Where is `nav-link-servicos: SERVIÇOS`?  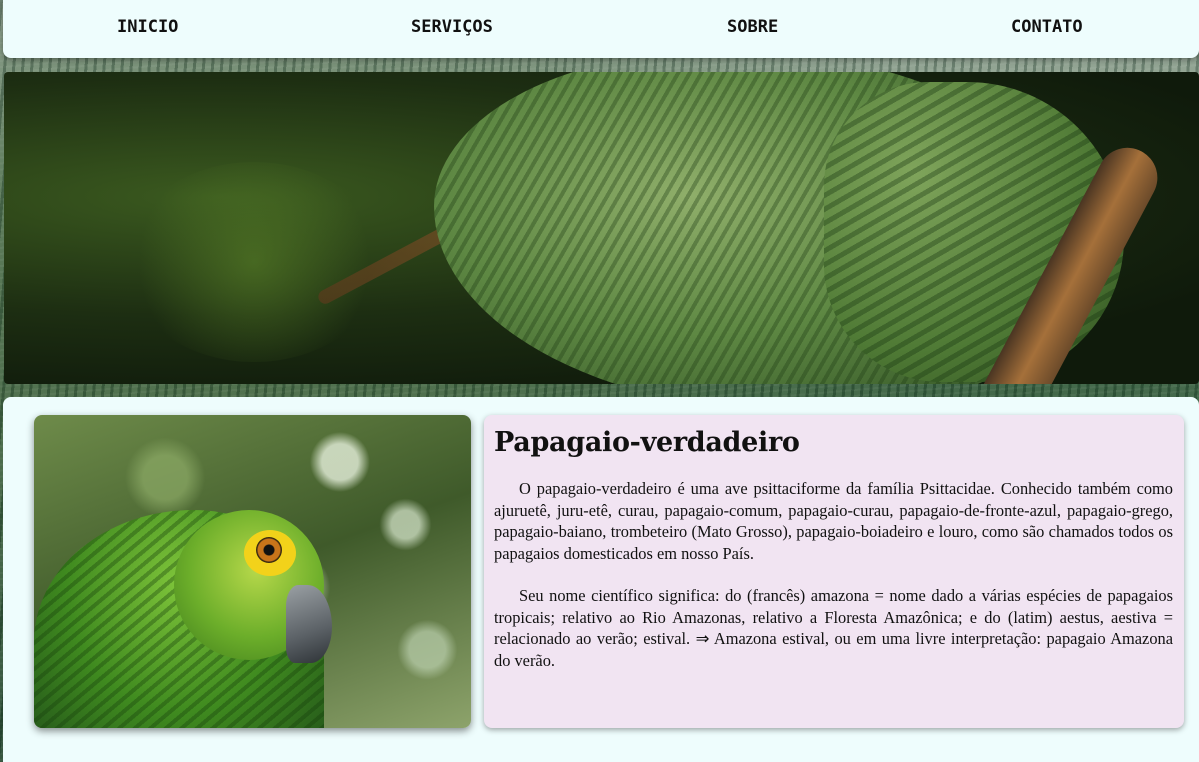
nav-link-servicos: SERVIÇOS is located at coordinates (452, 27).